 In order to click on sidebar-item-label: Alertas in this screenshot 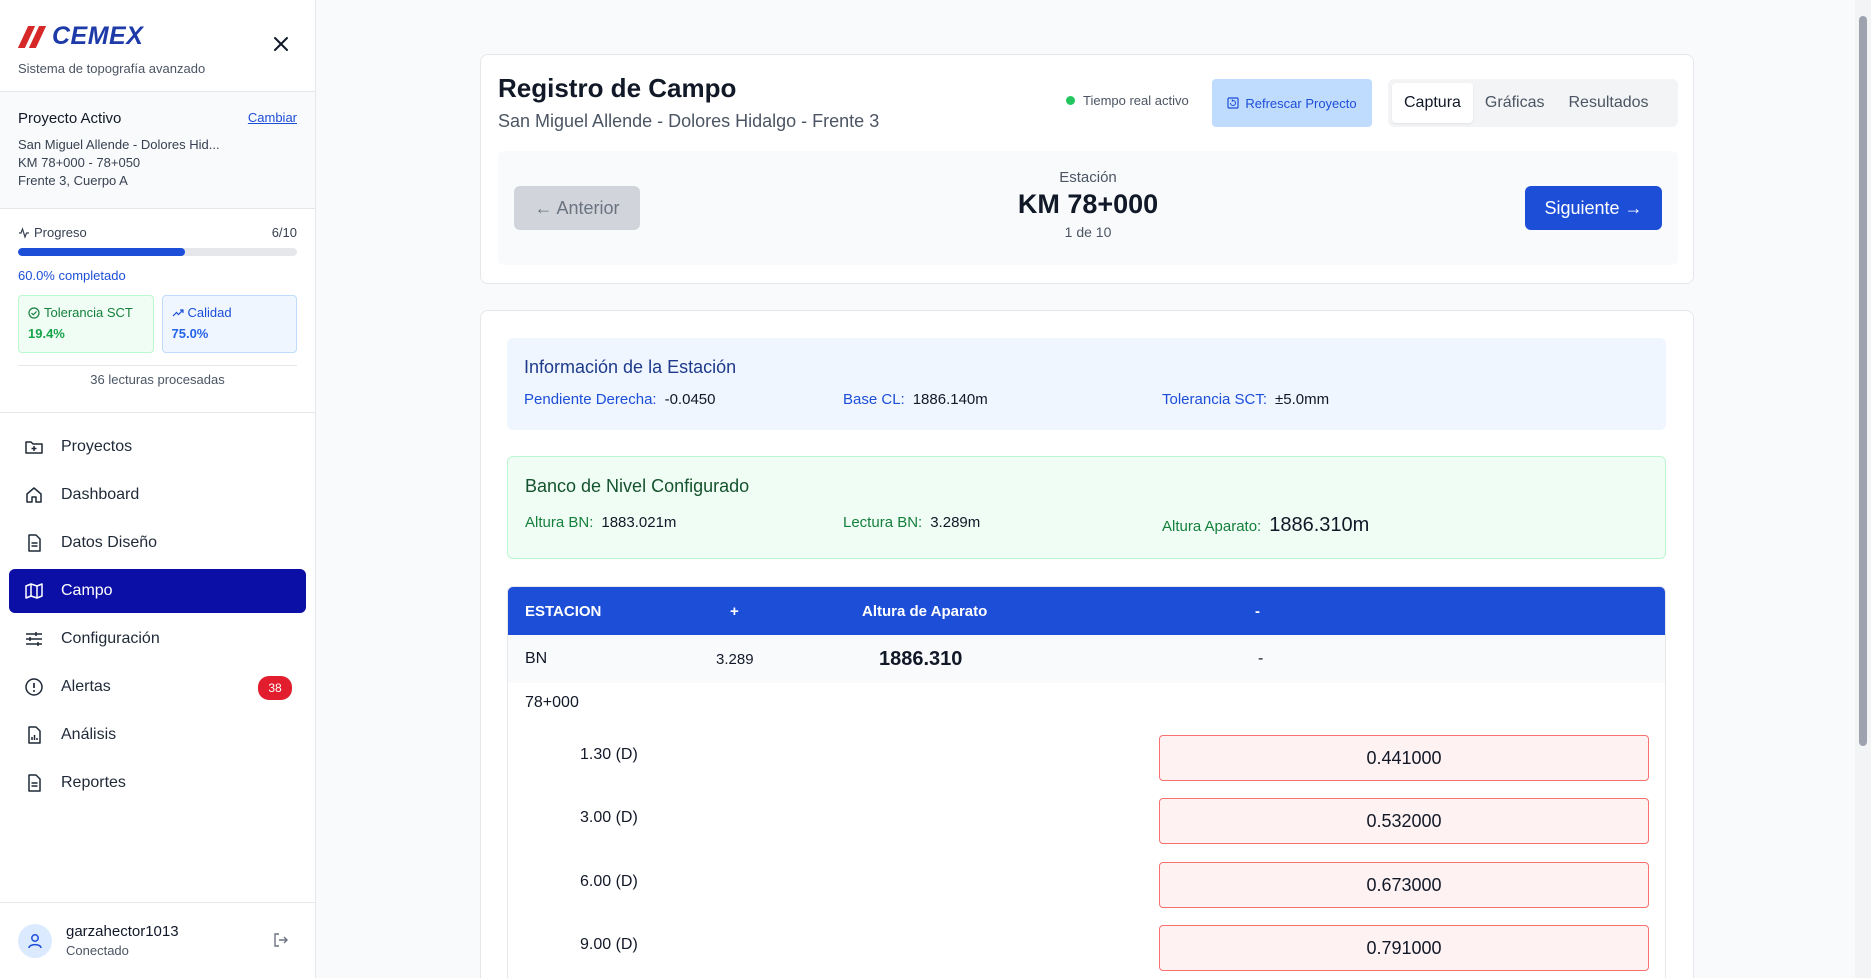, I will do `click(86, 686)`.